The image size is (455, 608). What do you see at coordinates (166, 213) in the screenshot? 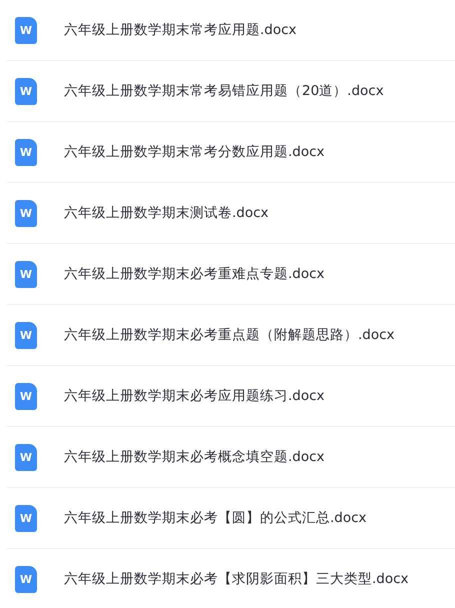
I see `file-name: 六年级上册数学期末测试卷.docx` at bounding box center [166, 213].